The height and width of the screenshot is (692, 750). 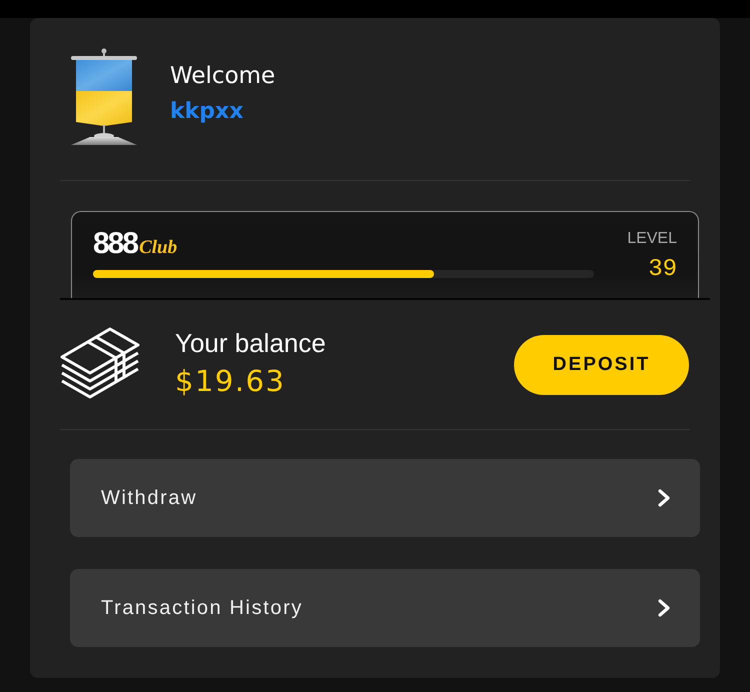 What do you see at coordinates (662, 270) in the screenshot?
I see `level-value: 39` at bounding box center [662, 270].